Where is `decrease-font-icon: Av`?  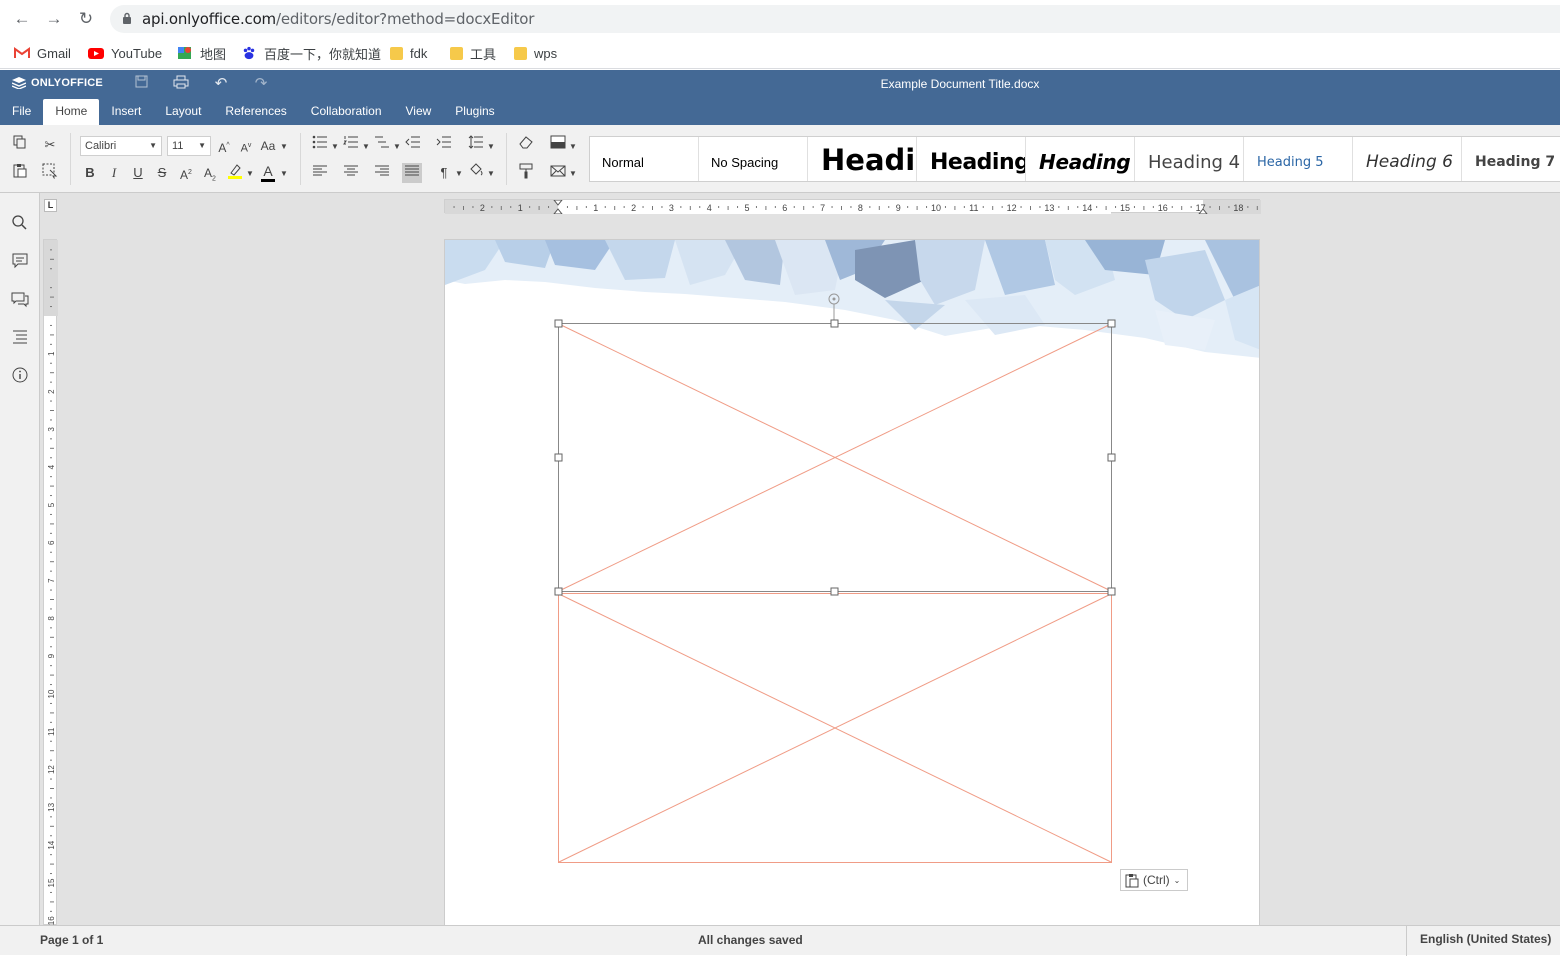
decrease-font-icon: Av is located at coordinates (246, 146).